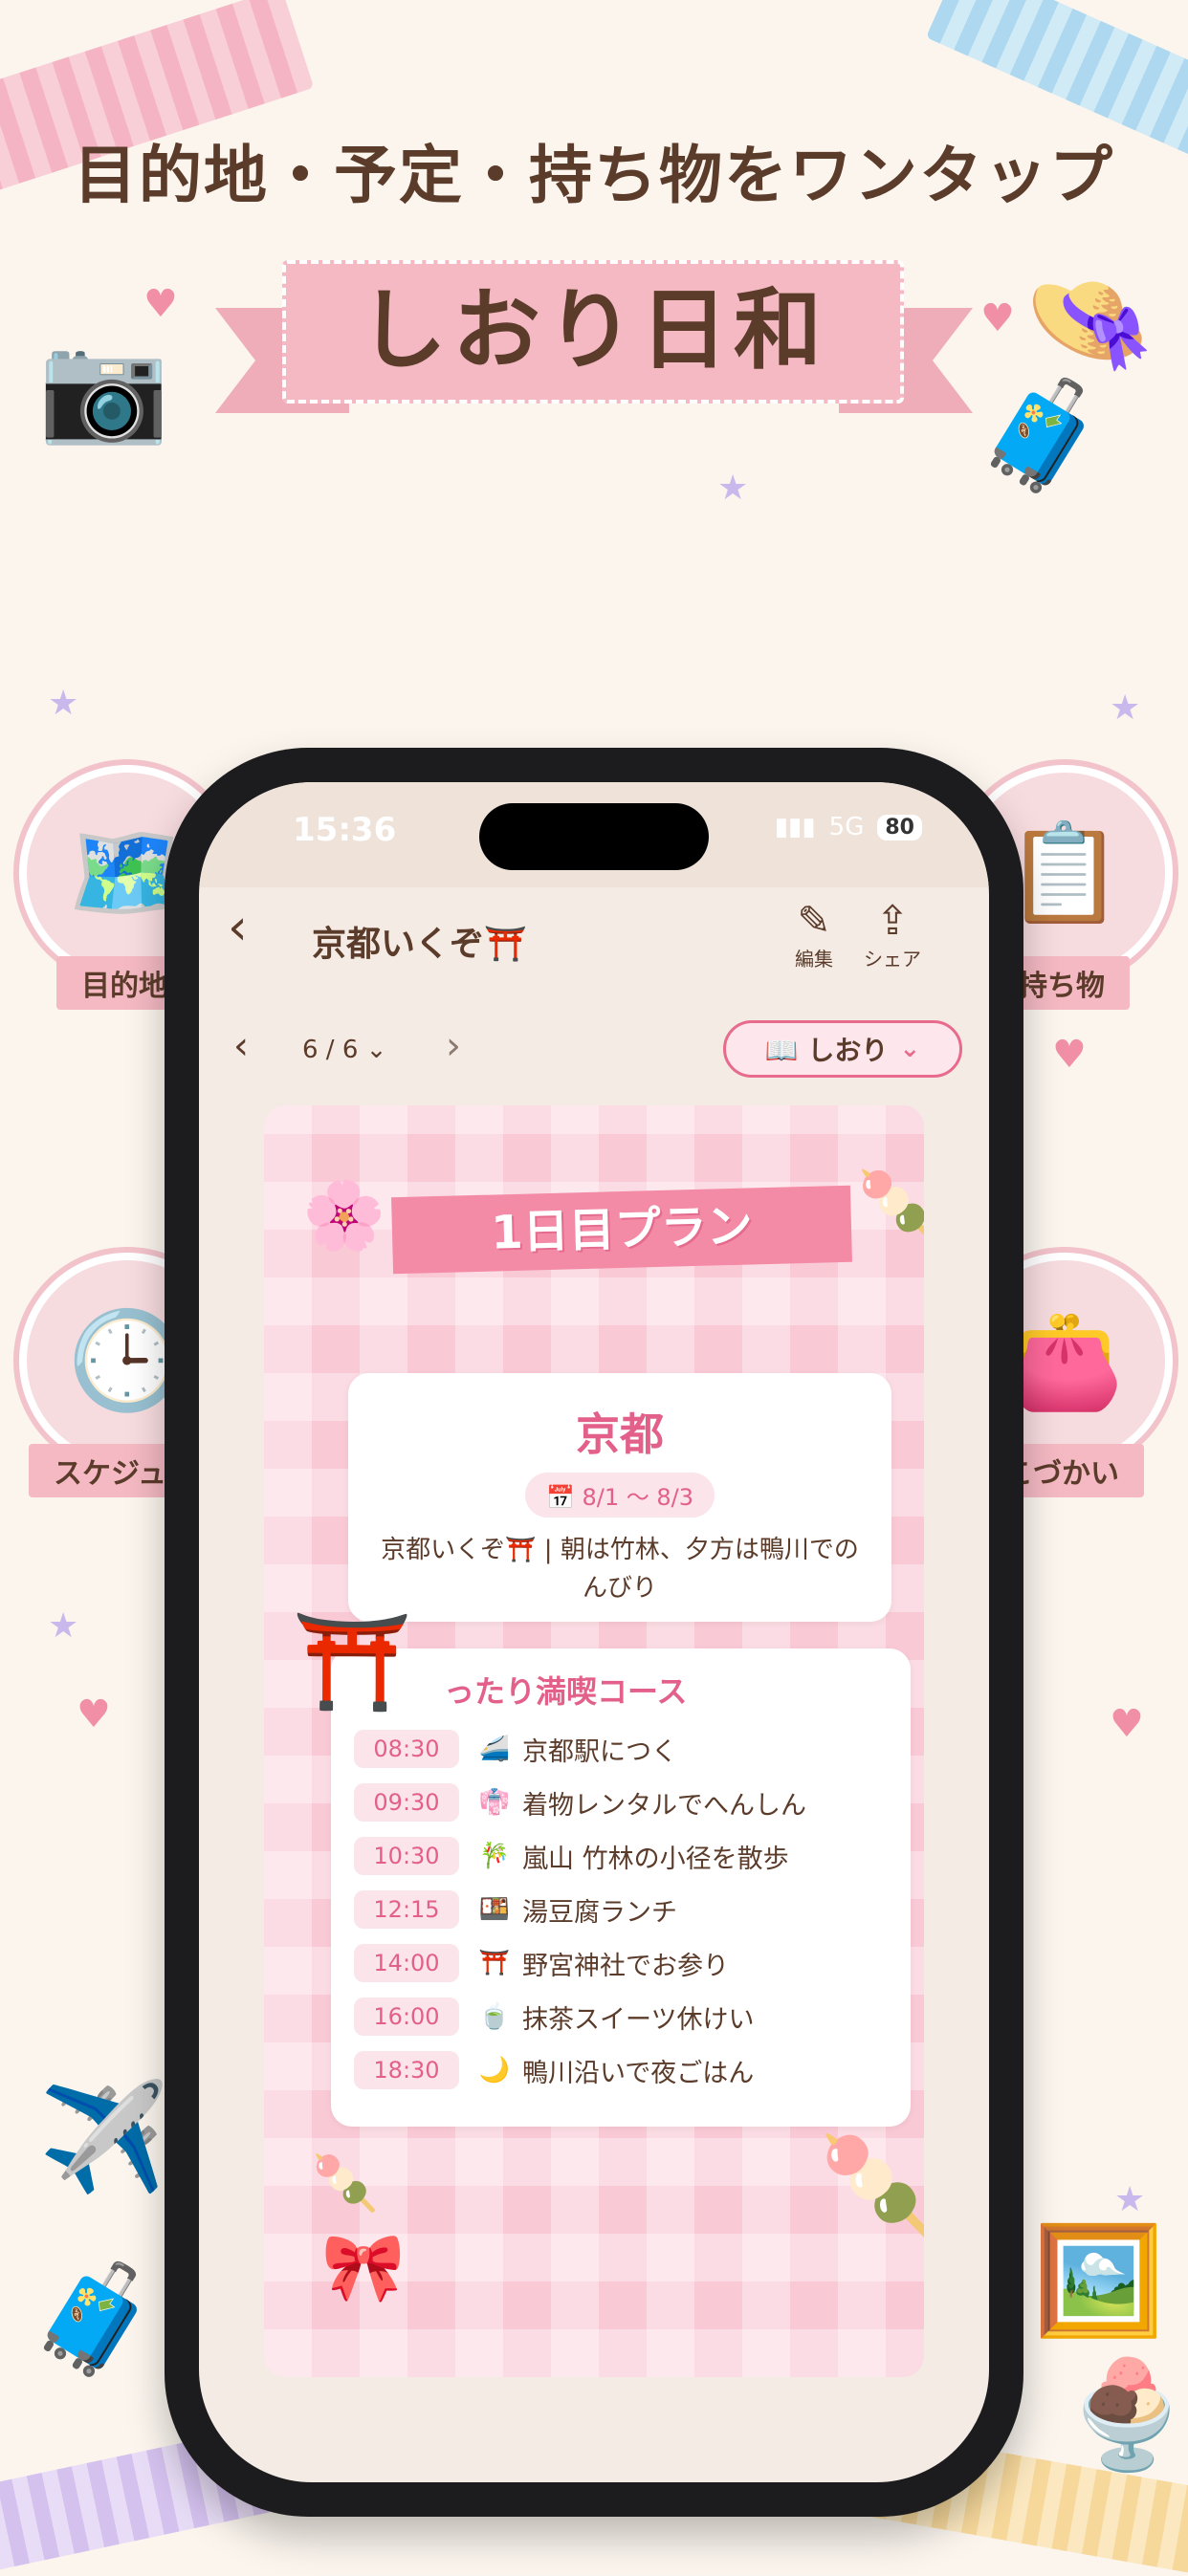 The height and width of the screenshot is (2576, 1188). What do you see at coordinates (103, 387) in the screenshot?
I see `camera-icon: 📷` at bounding box center [103, 387].